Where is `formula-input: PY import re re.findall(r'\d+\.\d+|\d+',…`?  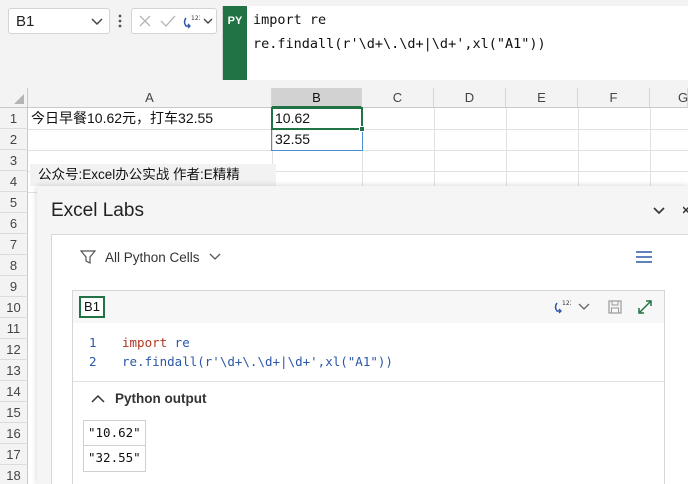
formula-input: PY import re re.findall(r'\d+\.\d+|\d+',… is located at coordinates (455, 43).